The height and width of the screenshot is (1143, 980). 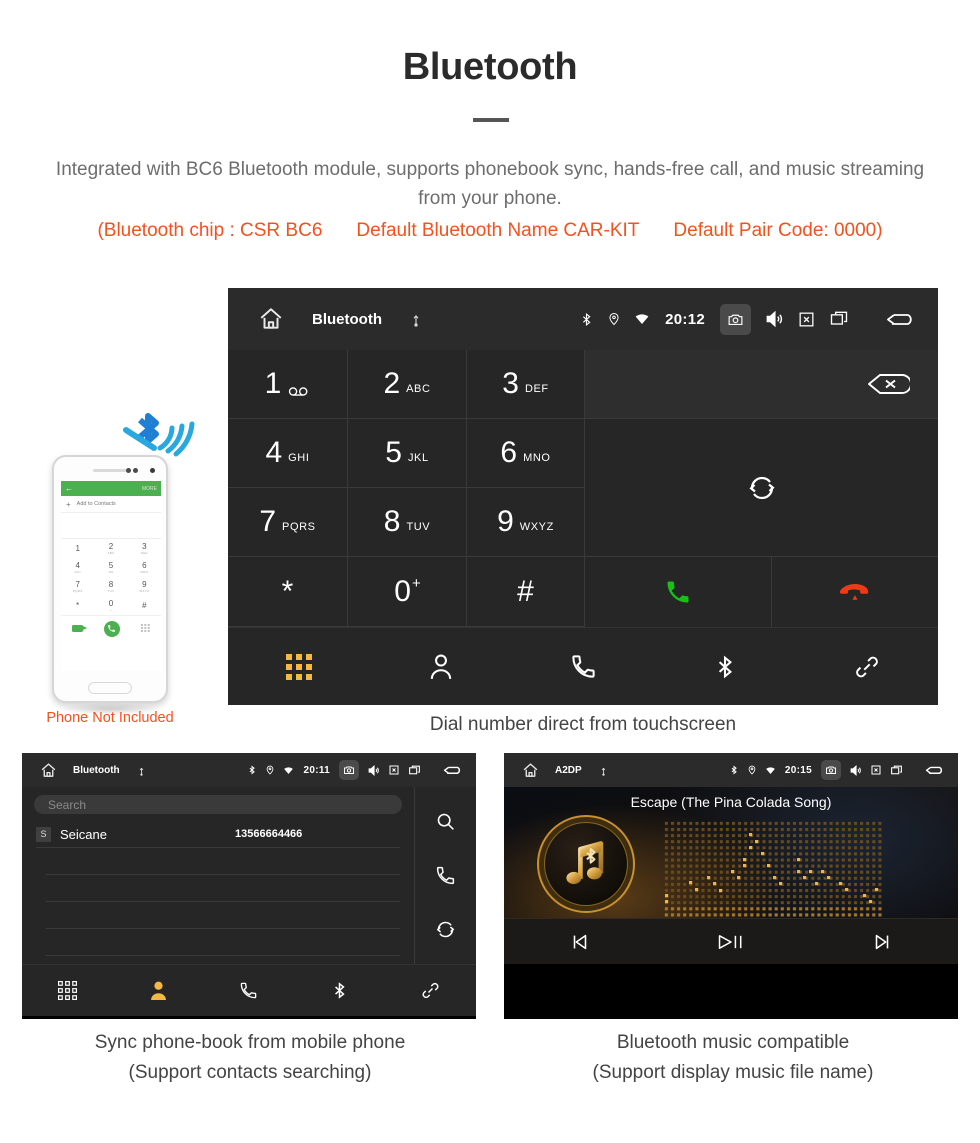 What do you see at coordinates (407, 384) in the screenshot?
I see `dial-key-2: 2 ABC` at bounding box center [407, 384].